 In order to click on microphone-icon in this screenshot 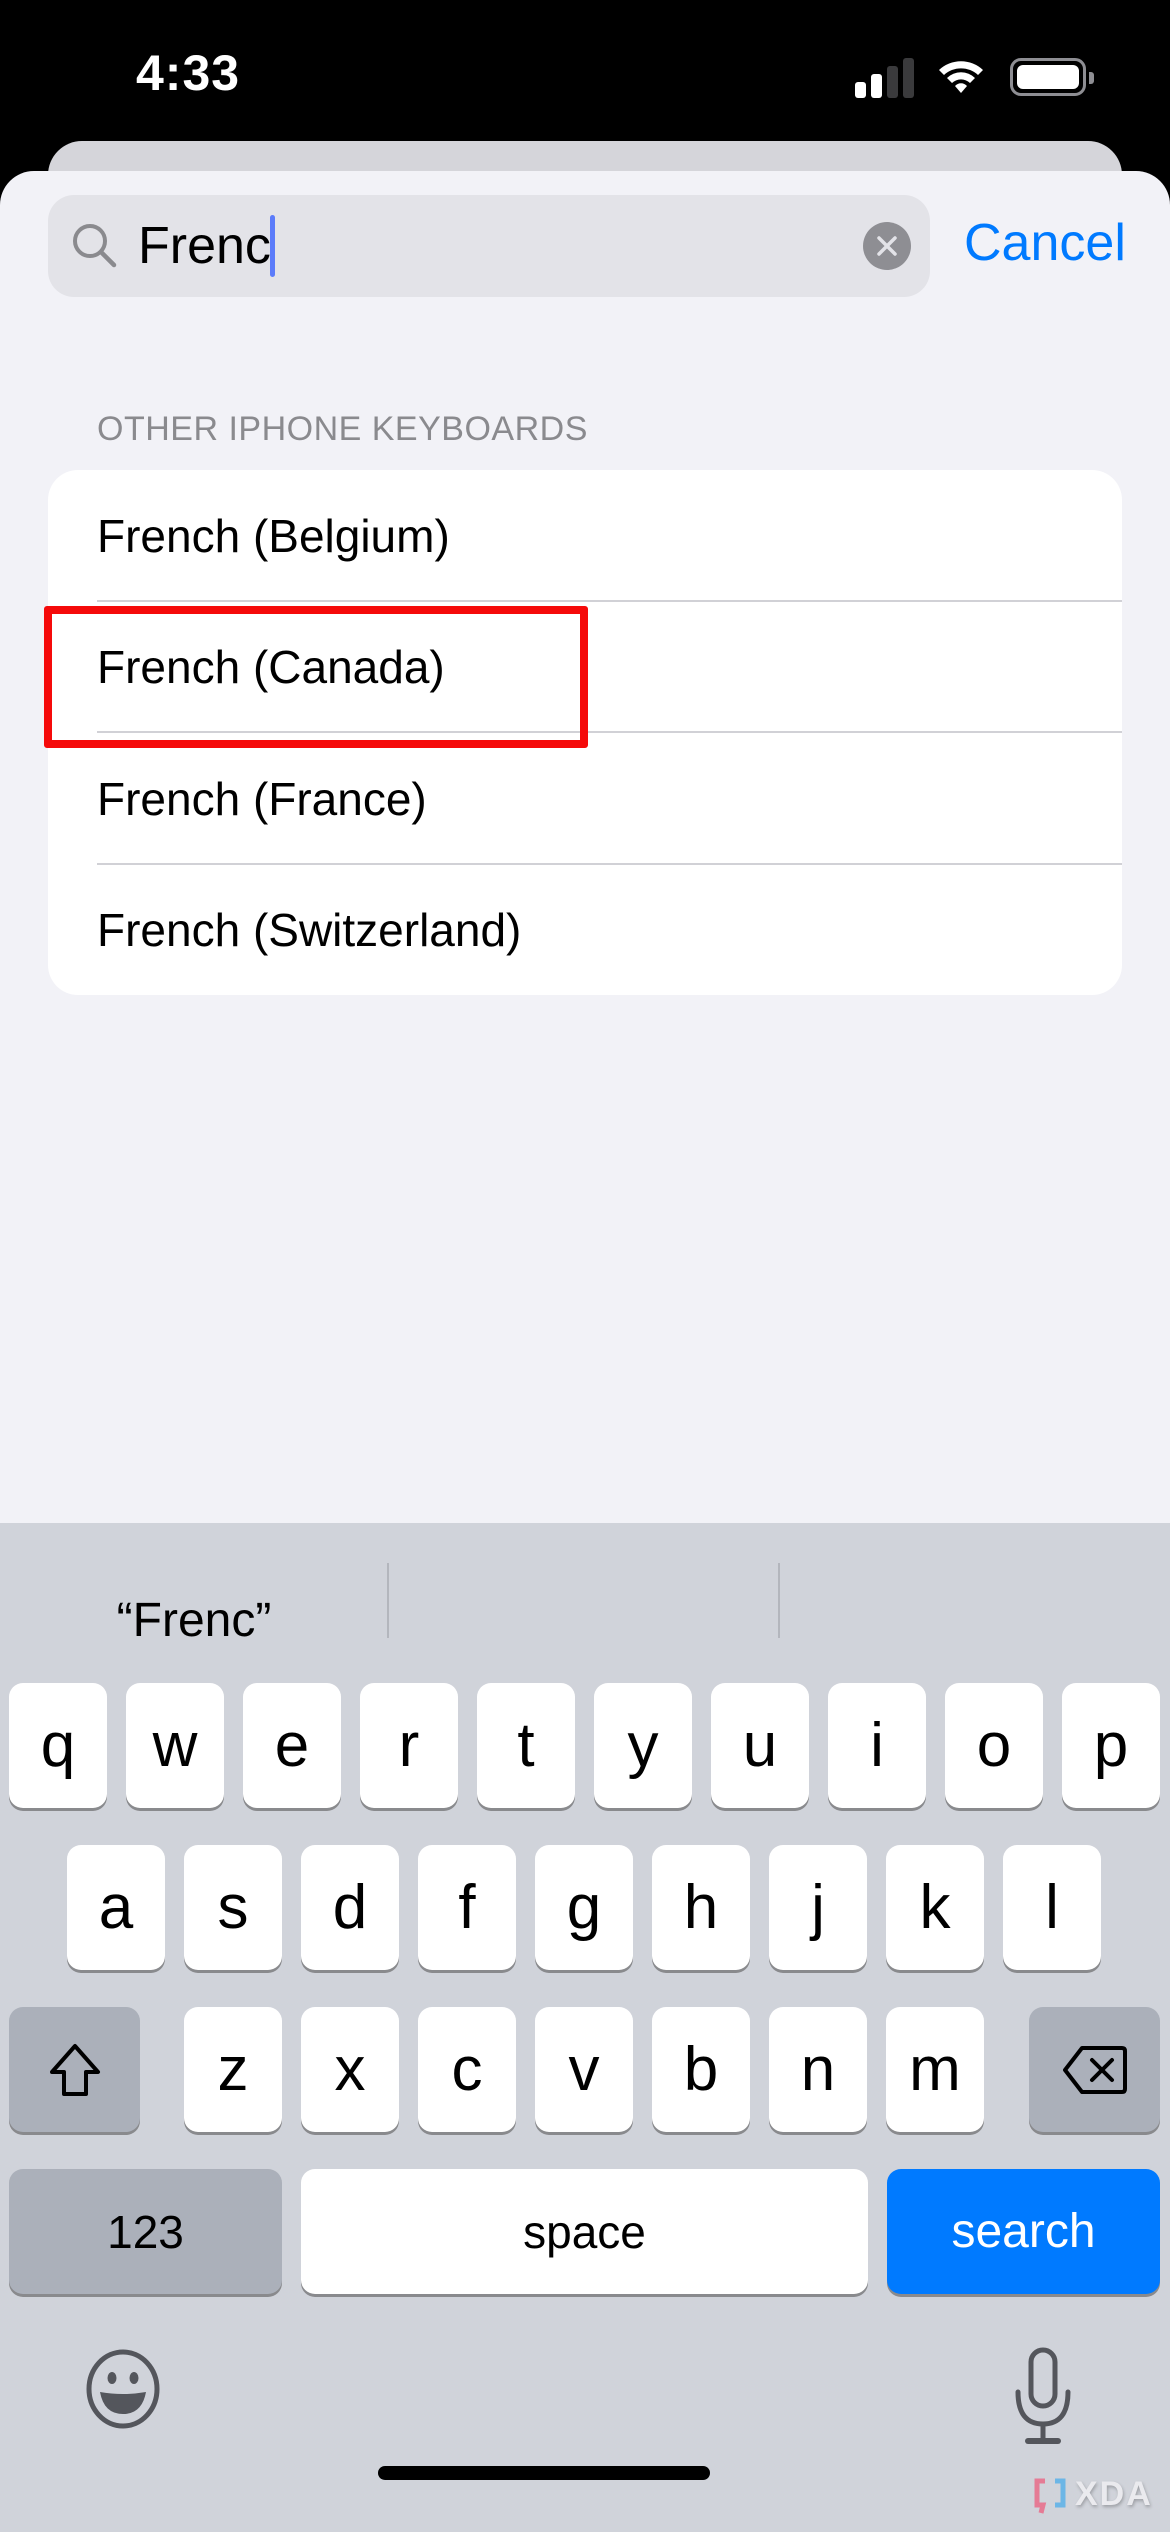, I will do `click(1043, 2396)`.